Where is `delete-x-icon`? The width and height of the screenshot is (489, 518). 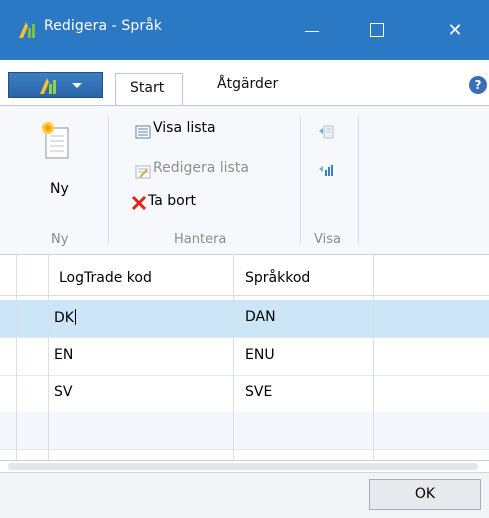 delete-x-icon is located at coordinates (139, 203).